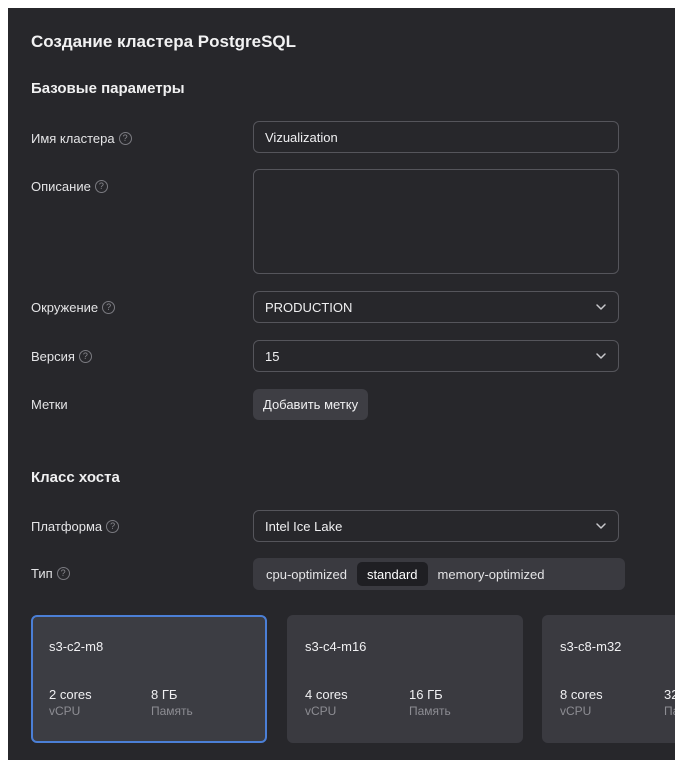 The width and height of the screenshot is (675, 760). Describe the element at coordinates (67, 526) in the screenshot. I see `platform-label-text: Платформа` at that location.